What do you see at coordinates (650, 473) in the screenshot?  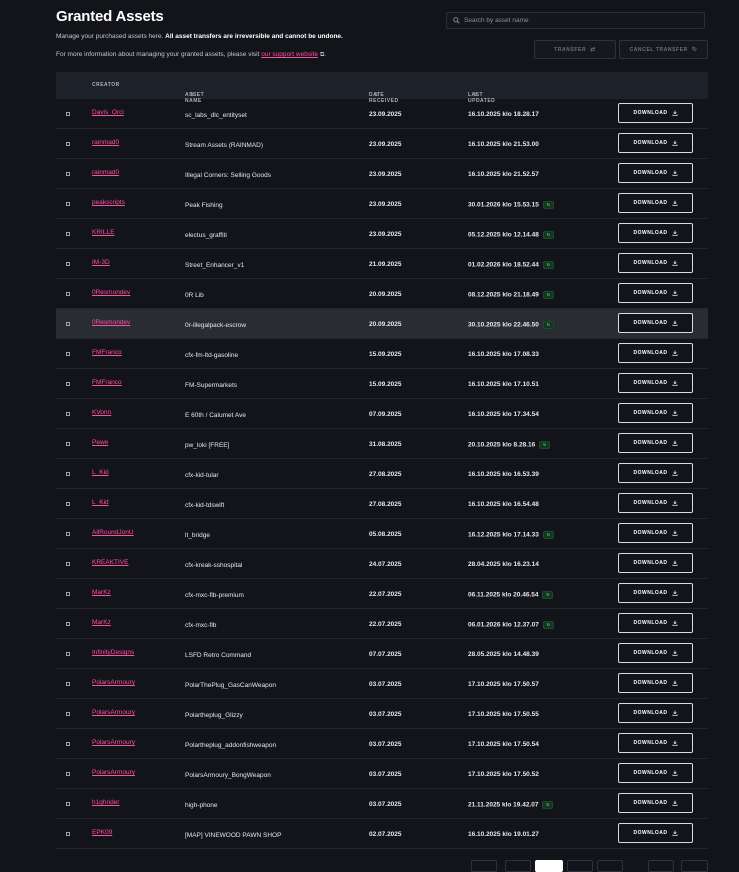 I see `download-label: DOWNLOAD` at bounding box center [650, 473].